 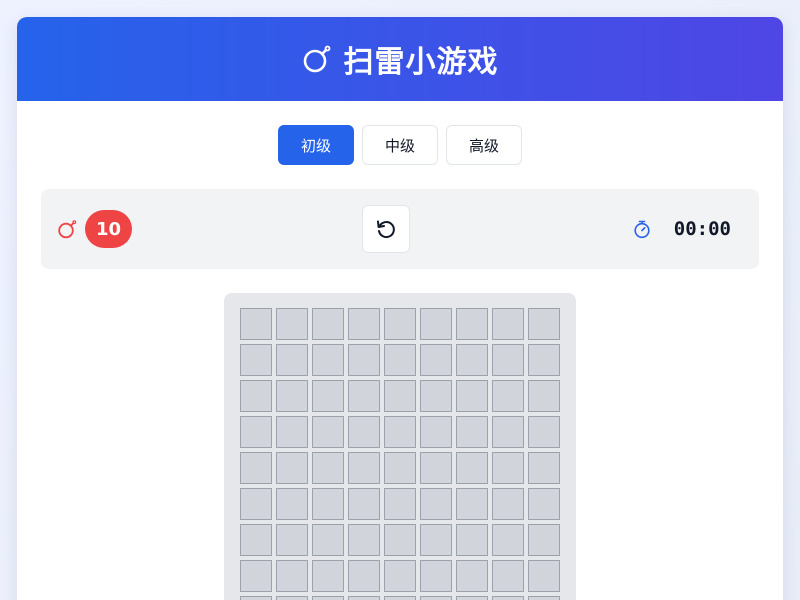 I want to click on difficulty-selector: 初级 中级 高级, so click(x=400, y=145).